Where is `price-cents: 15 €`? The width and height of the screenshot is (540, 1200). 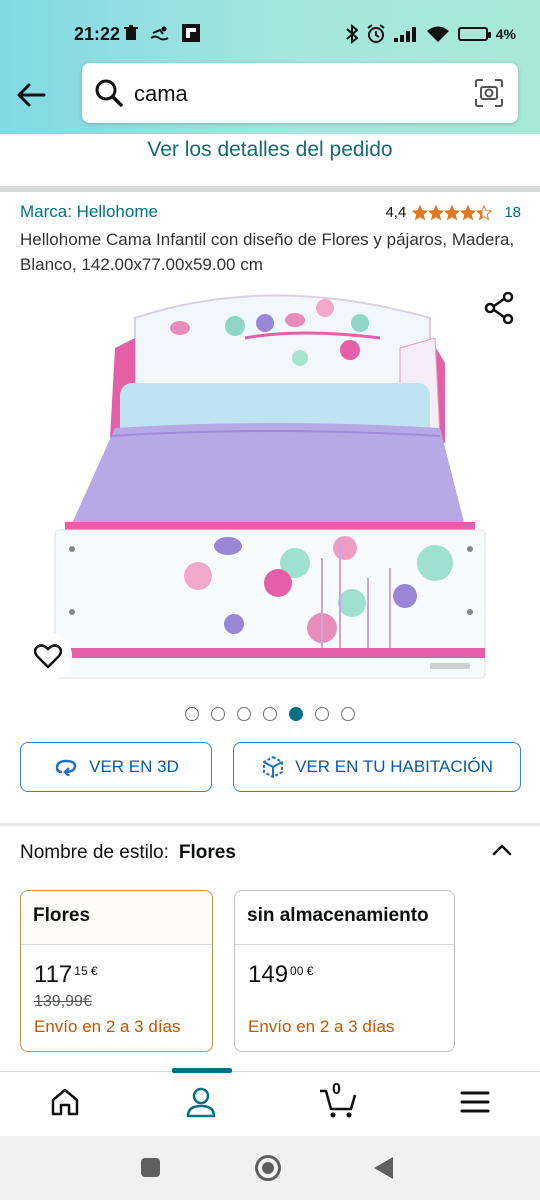 price-cents: 15 € is located at coordinates (86, 971).